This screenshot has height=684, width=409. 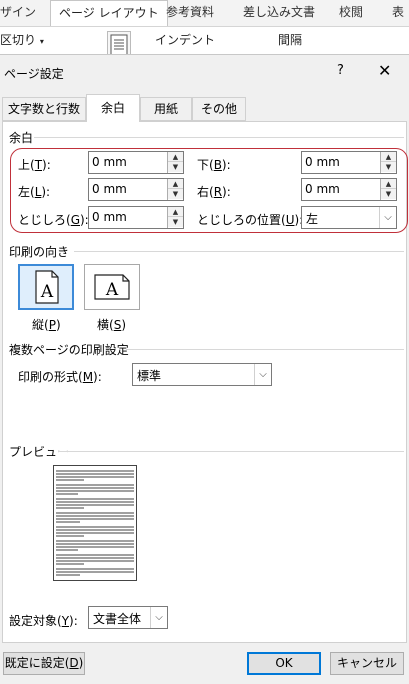 I want to click on preview-lines-icon, so click(x=95, y=523).